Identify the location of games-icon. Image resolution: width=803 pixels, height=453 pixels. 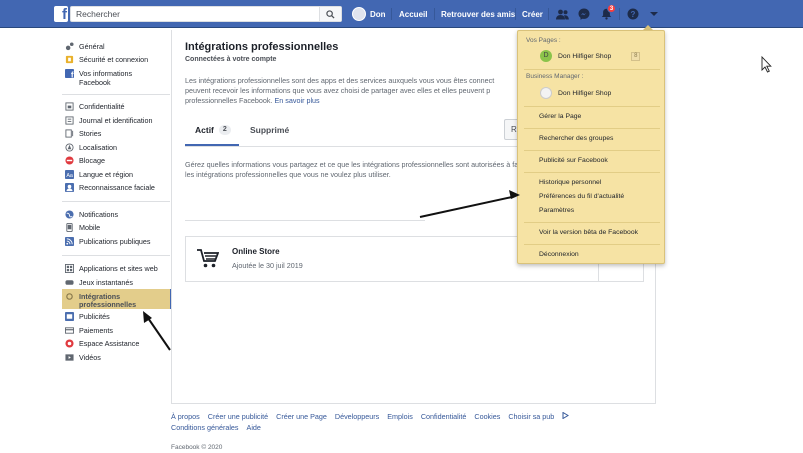
(69, 282).